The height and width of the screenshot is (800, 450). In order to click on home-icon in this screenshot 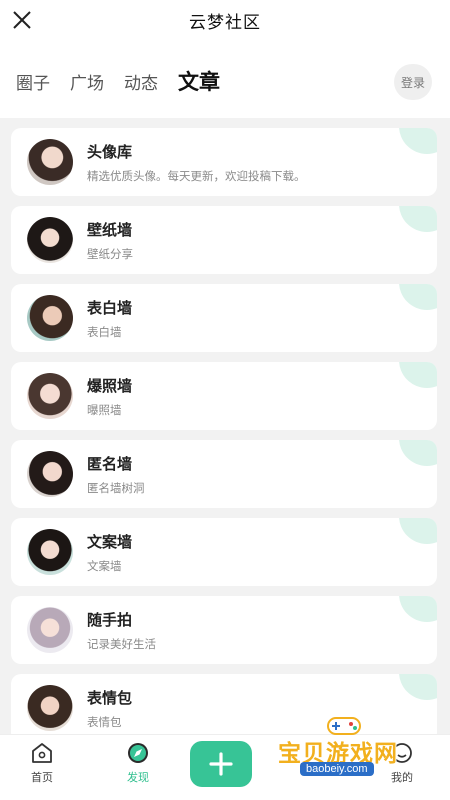, I will do `click(42, 753)`.